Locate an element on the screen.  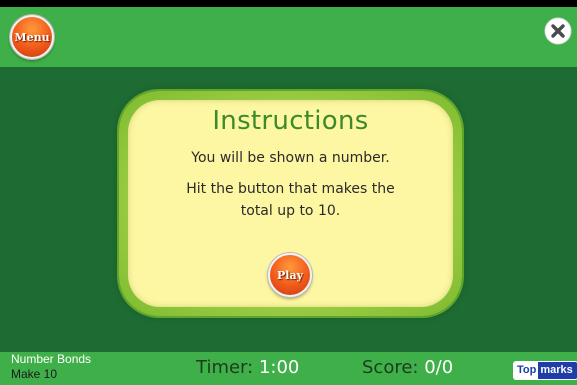
score-display: Score: 0/0 is located at coordinates (407, 368).